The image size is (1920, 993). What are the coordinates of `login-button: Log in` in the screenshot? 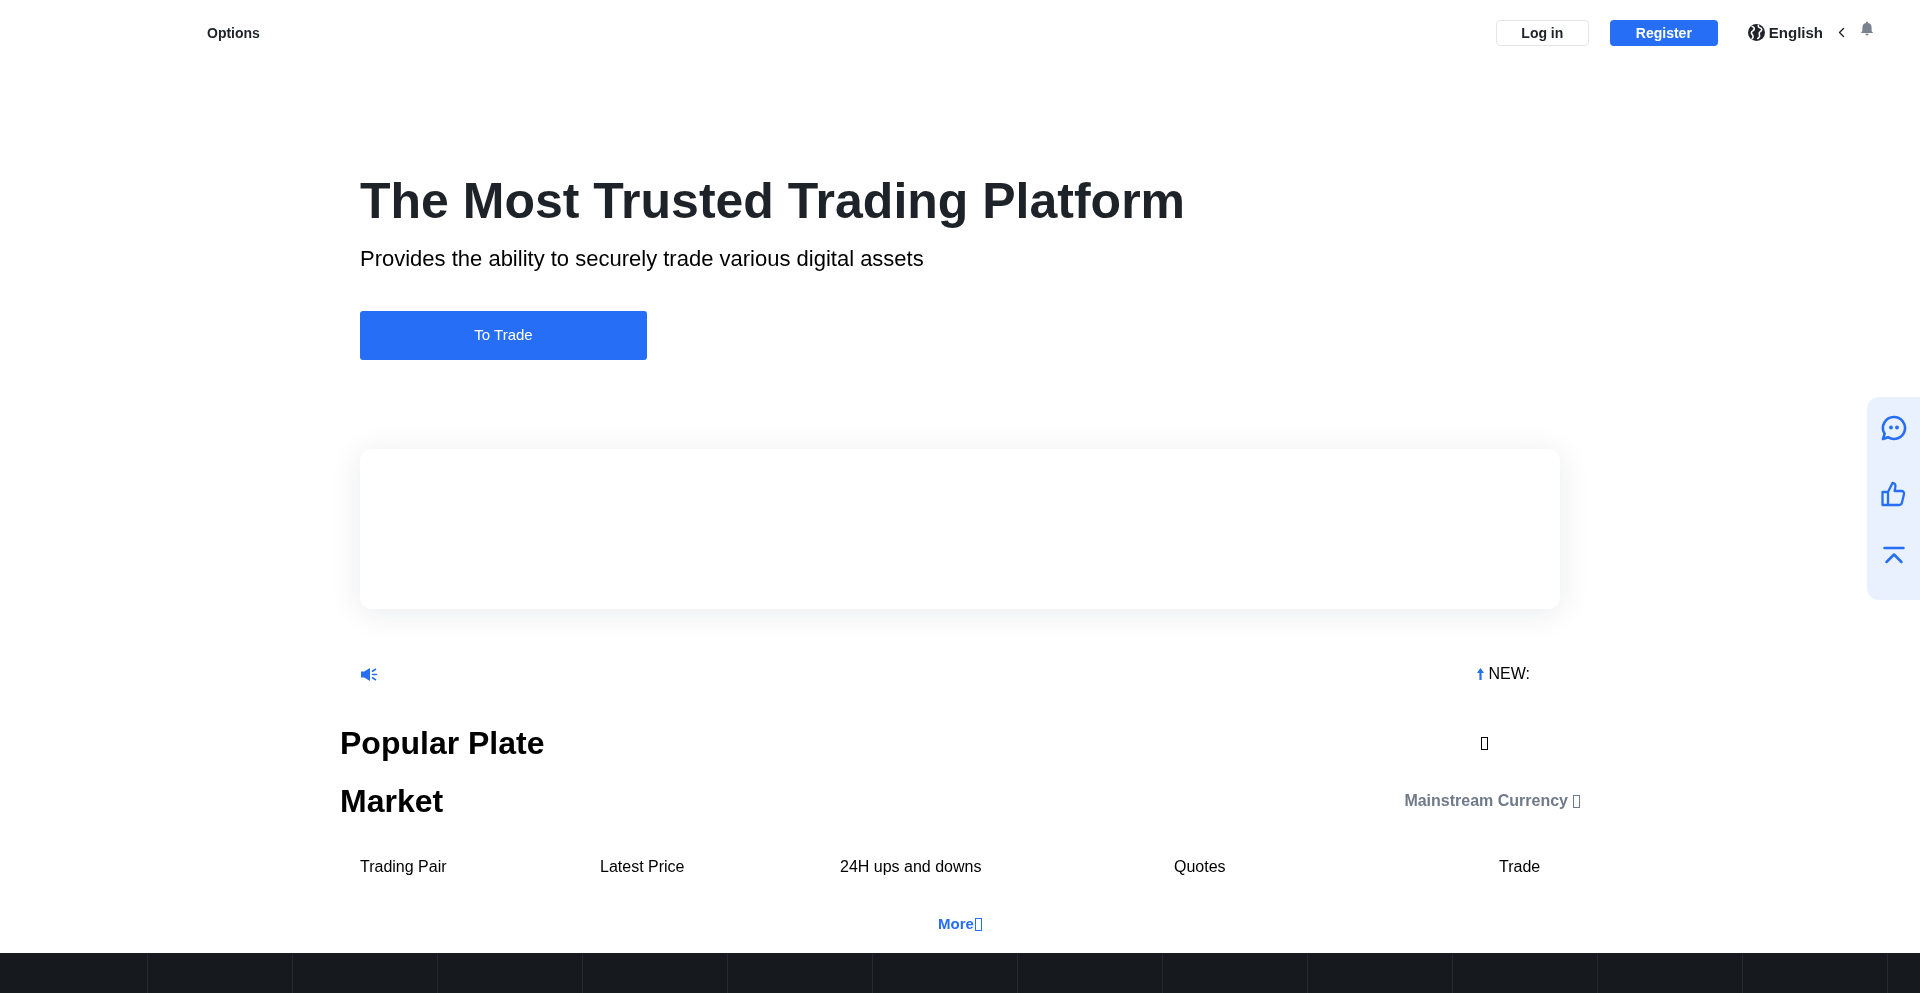 It's located at (1542, 32).